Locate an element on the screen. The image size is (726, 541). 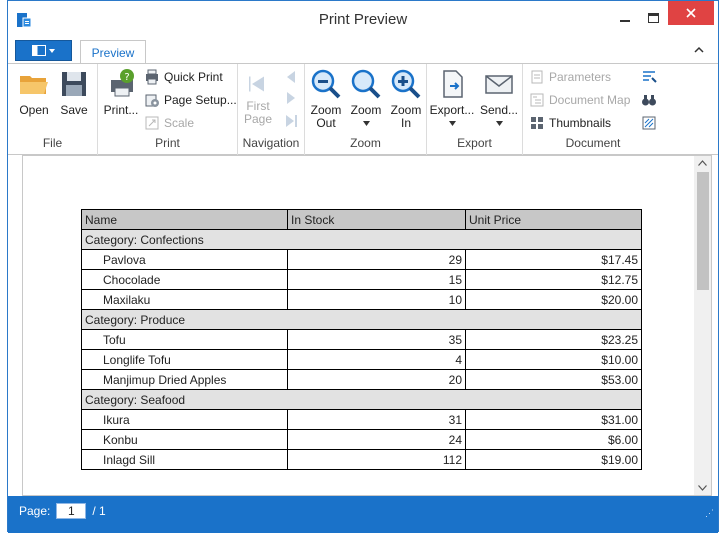
scroll-up-icon is located at coordinates (702, 163).